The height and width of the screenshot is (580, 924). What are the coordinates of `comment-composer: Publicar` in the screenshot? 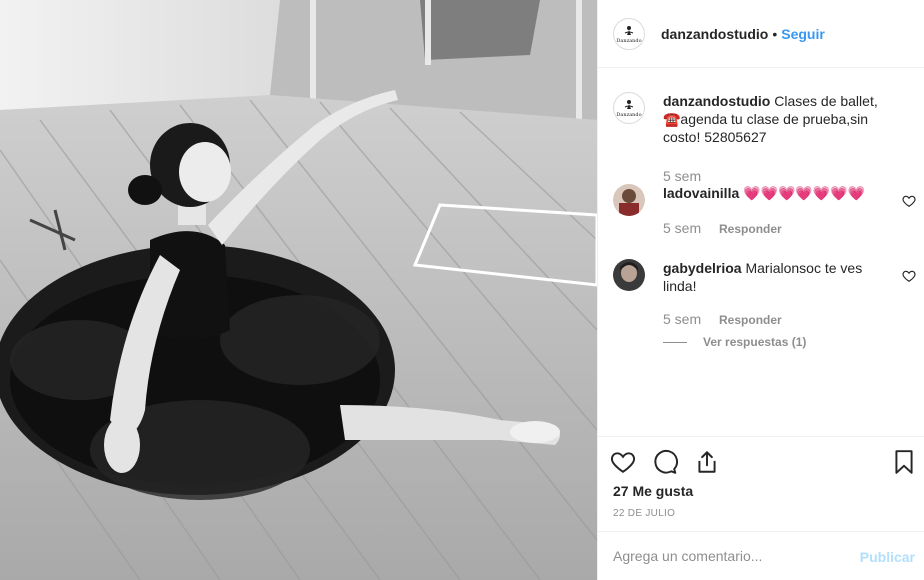 It's located at (761, 555).